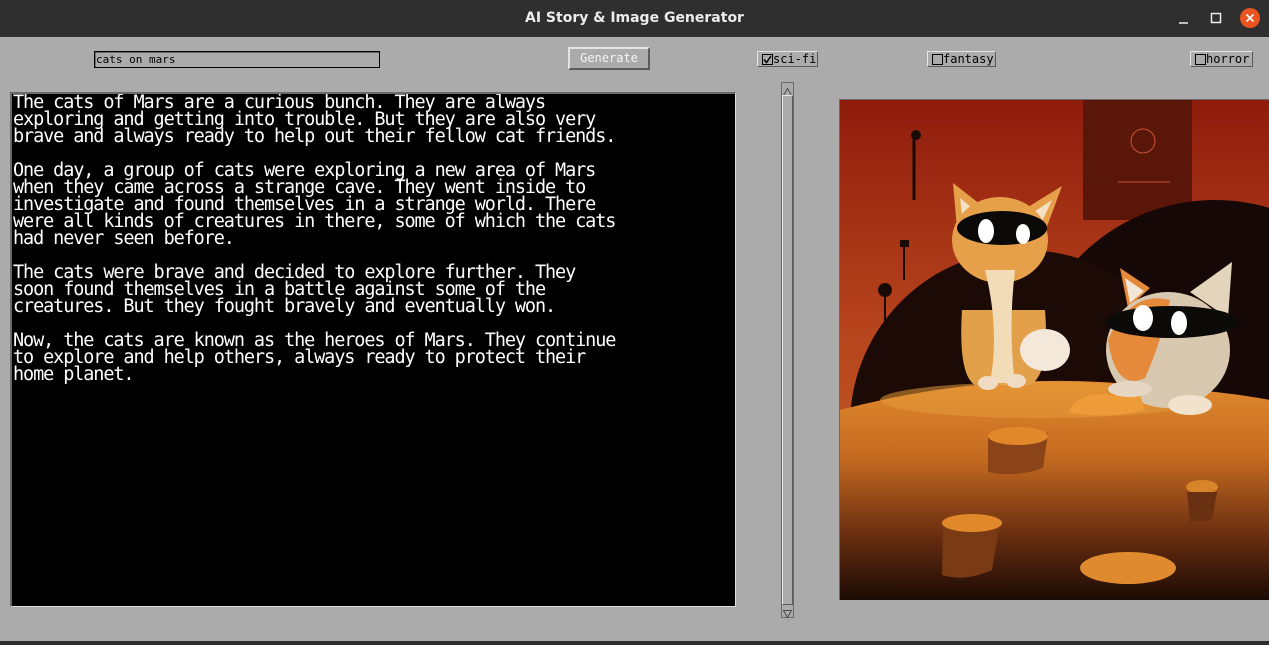 Image resolution: width=1269 pixels, height=645 pixels. I want to click on genre-checkbox-sci-fi: sci-fi, so click(787, 59).